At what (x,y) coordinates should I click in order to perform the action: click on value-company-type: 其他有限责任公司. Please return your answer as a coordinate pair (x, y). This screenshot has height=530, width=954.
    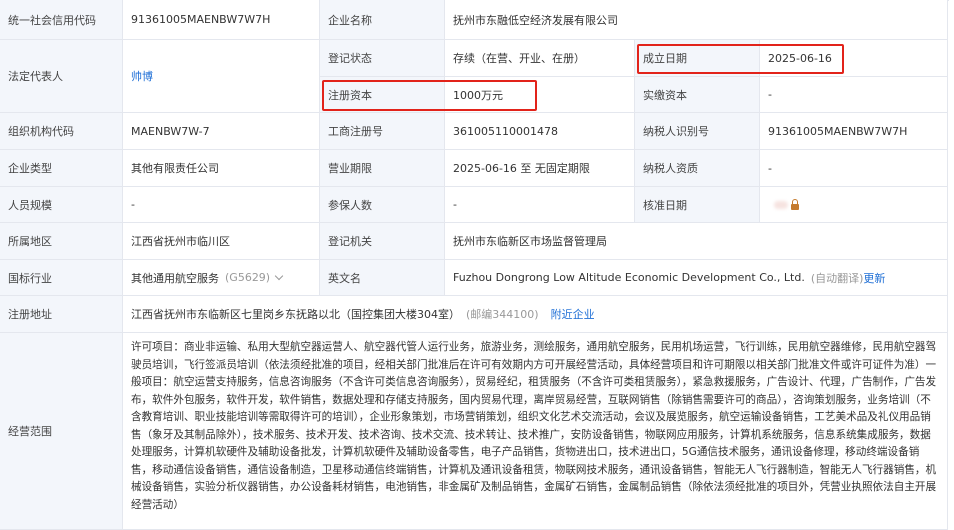
    Looking at the image, I should click on (221, 168).